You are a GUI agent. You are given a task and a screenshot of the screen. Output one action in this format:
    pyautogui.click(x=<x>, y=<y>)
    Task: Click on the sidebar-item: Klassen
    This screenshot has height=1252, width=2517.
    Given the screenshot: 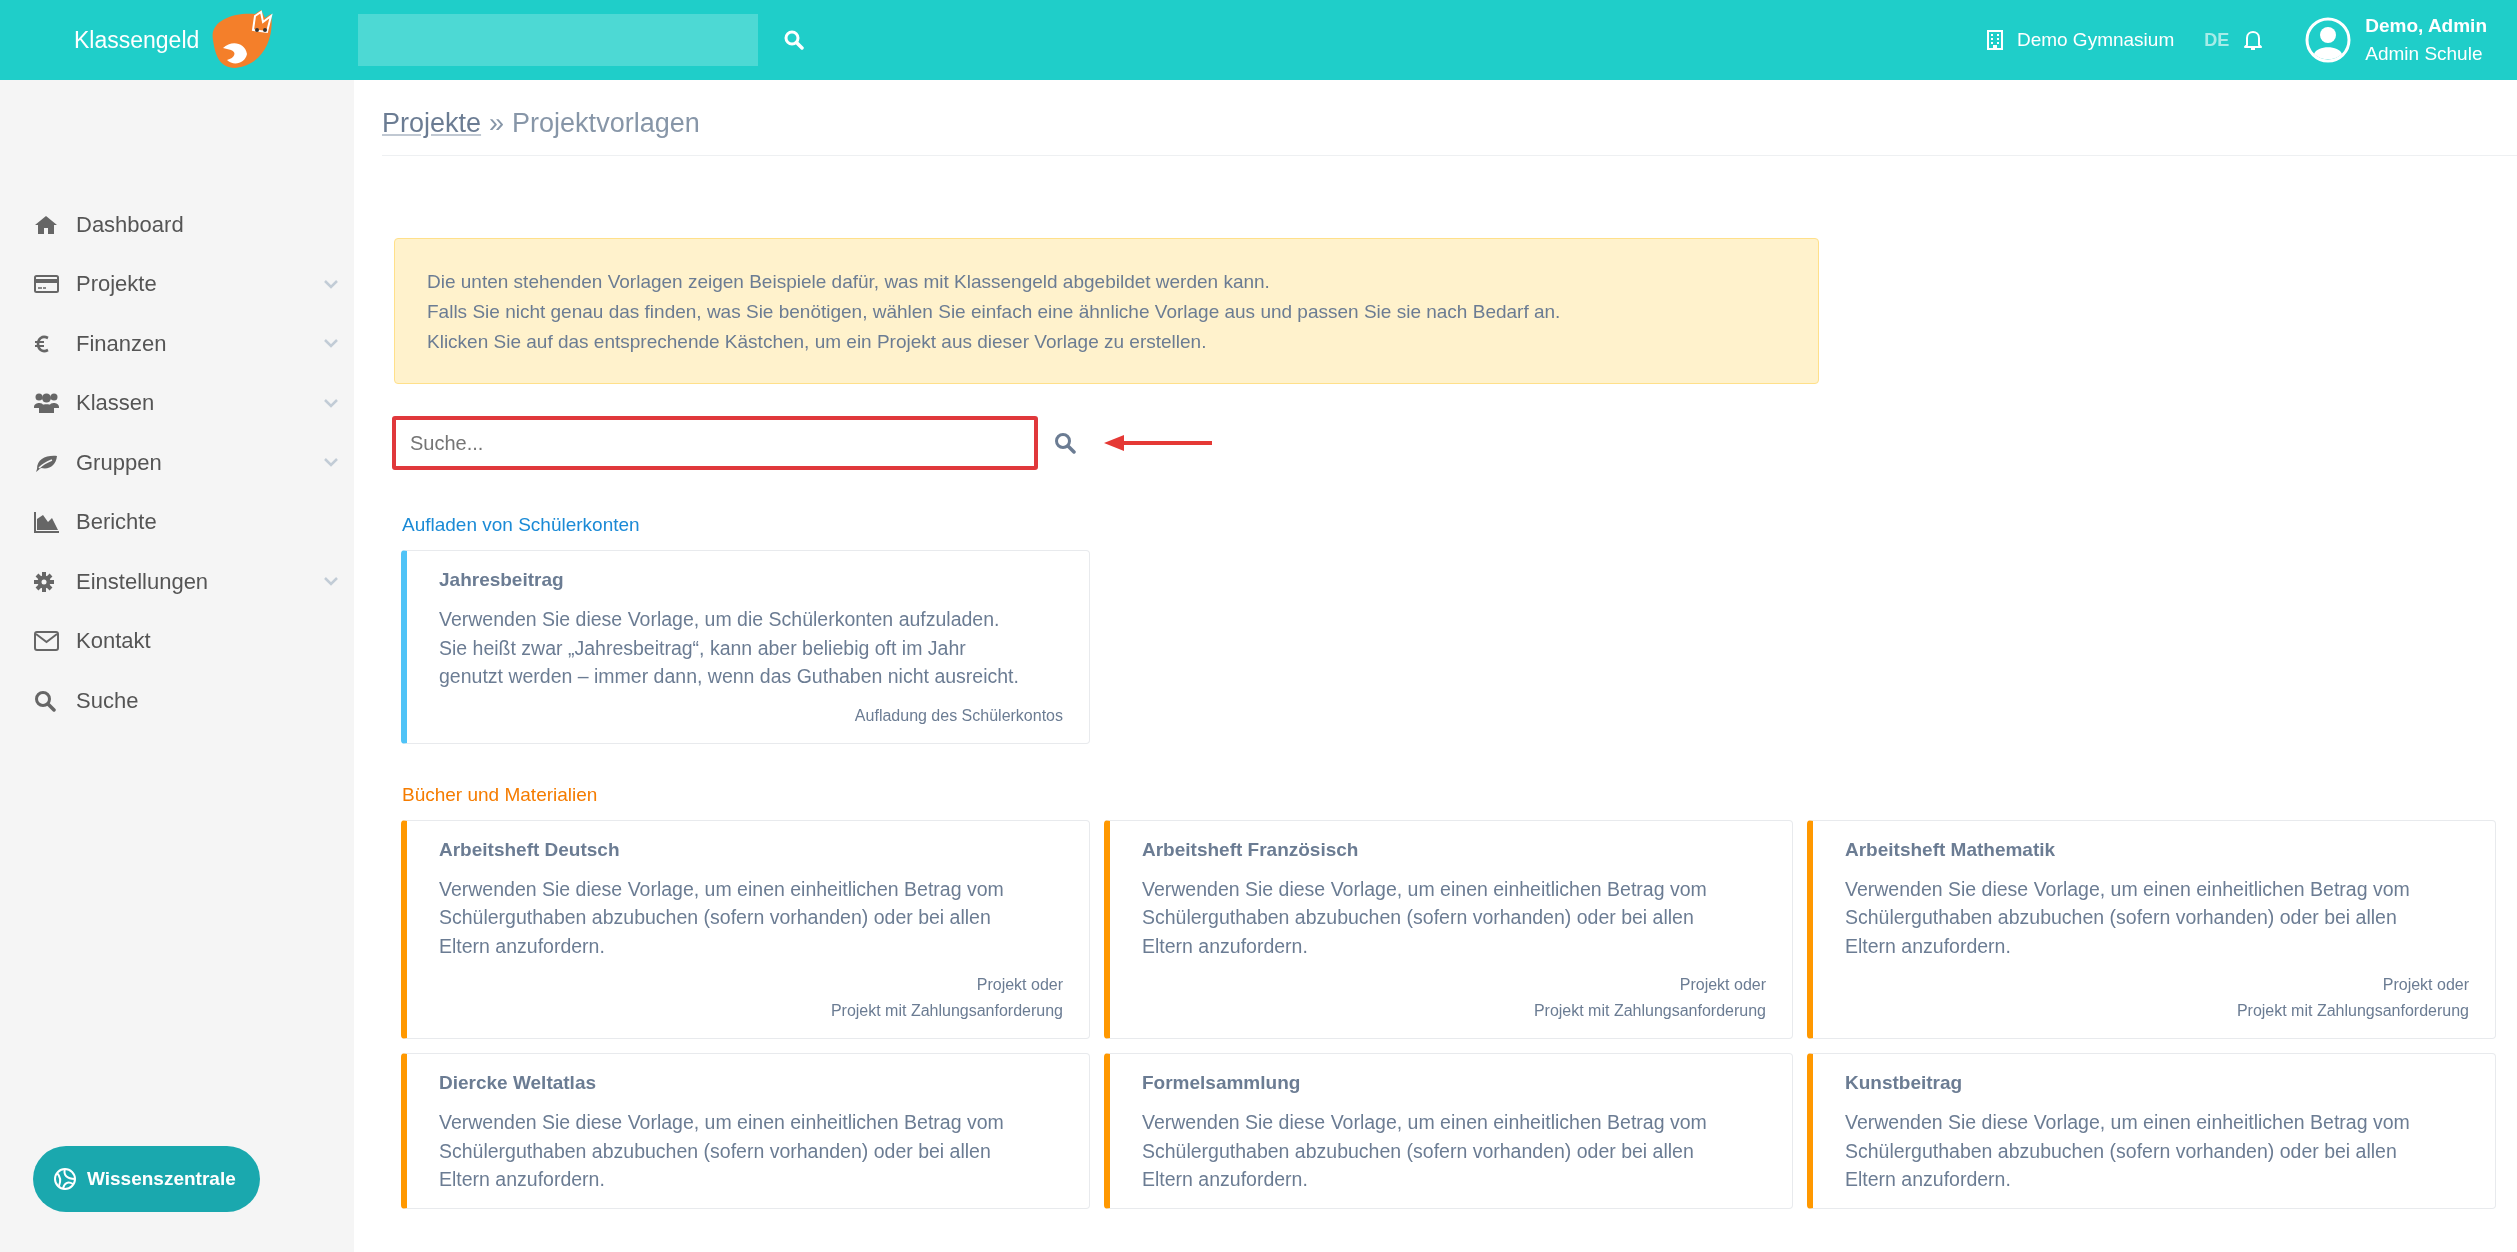 What is the action you would take?
    pyautogui.click(x=177, y=403)
    